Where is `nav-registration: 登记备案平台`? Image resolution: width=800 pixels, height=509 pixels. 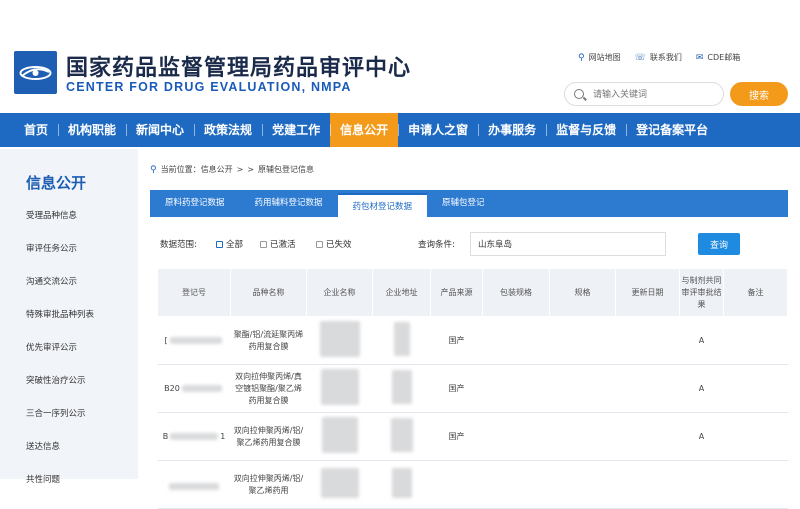 nav-registration: 登记备案平台 is located at coordinates (672, 130).